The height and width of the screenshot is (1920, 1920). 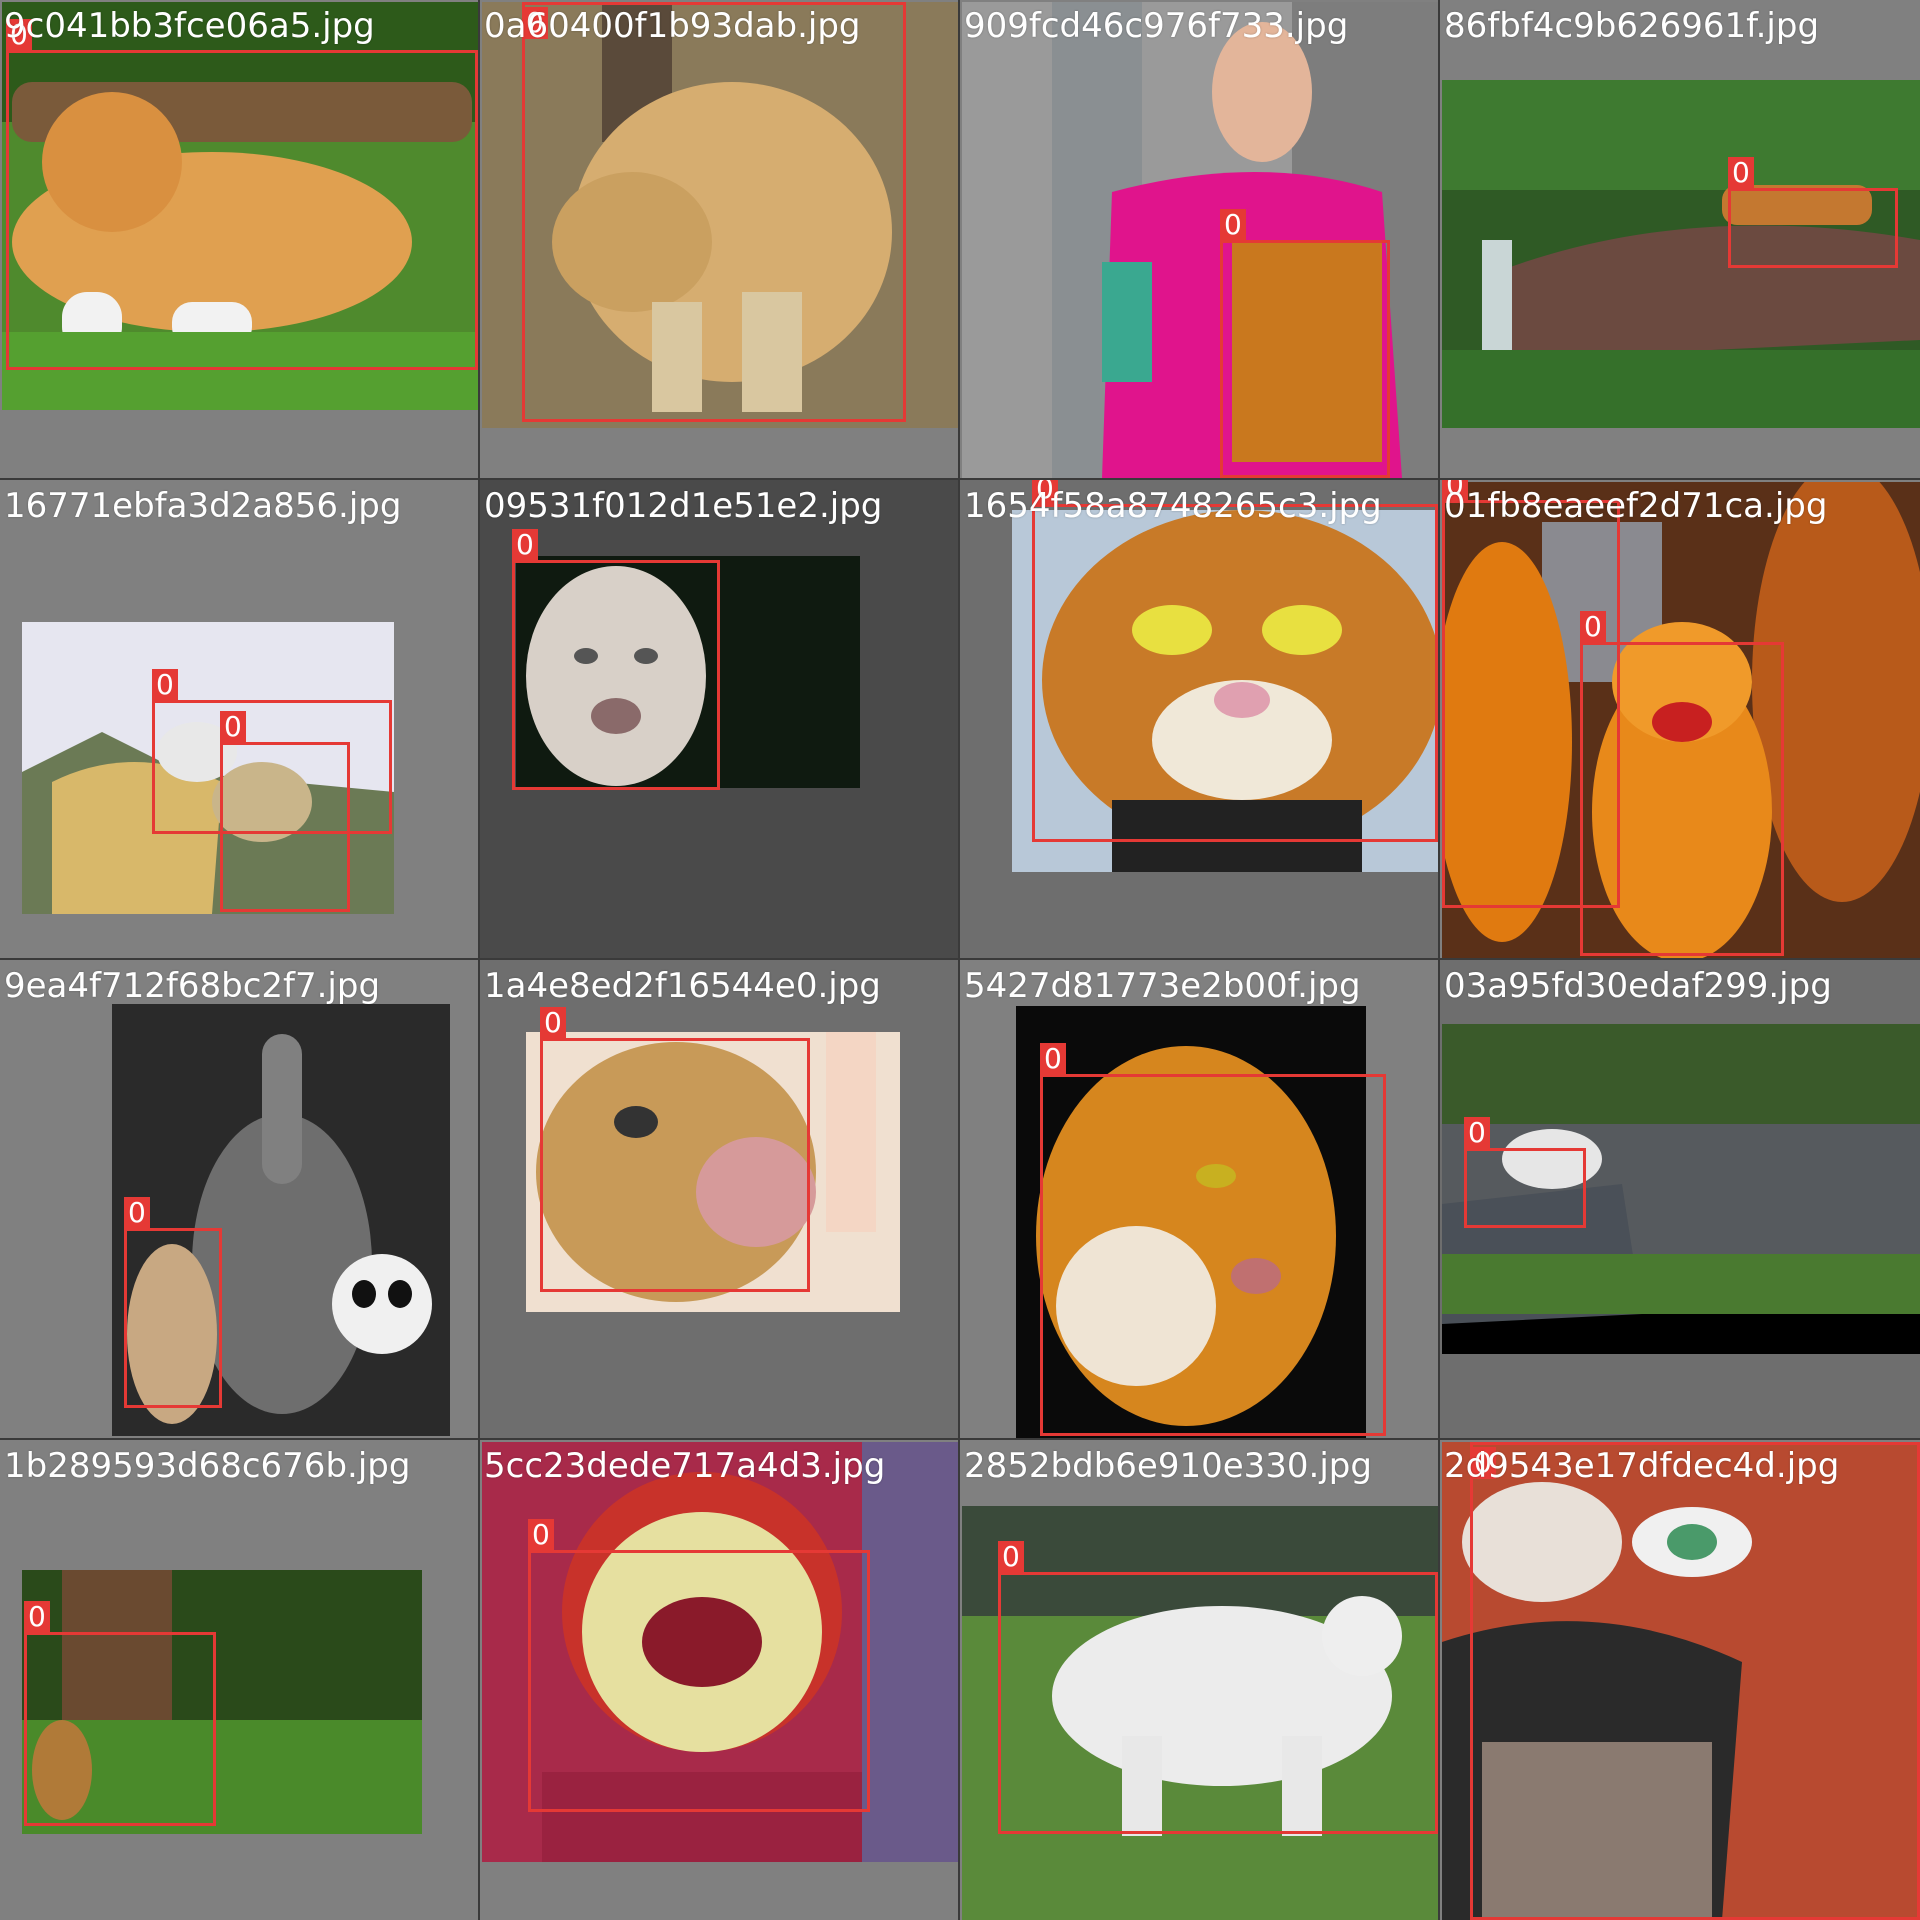 What do you see at coordinates (1638, 986) in the screenshot?
I see `filename-label: 03a95fd30edaf299.jpg` at bounding box center [1638, 986].